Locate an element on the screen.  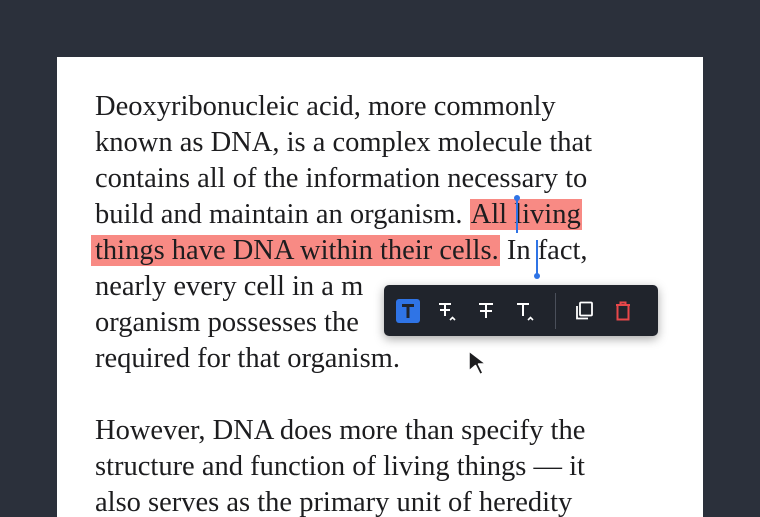
text-line: known as DNA, is a complex molecule that is located at coordinates (344, 142).